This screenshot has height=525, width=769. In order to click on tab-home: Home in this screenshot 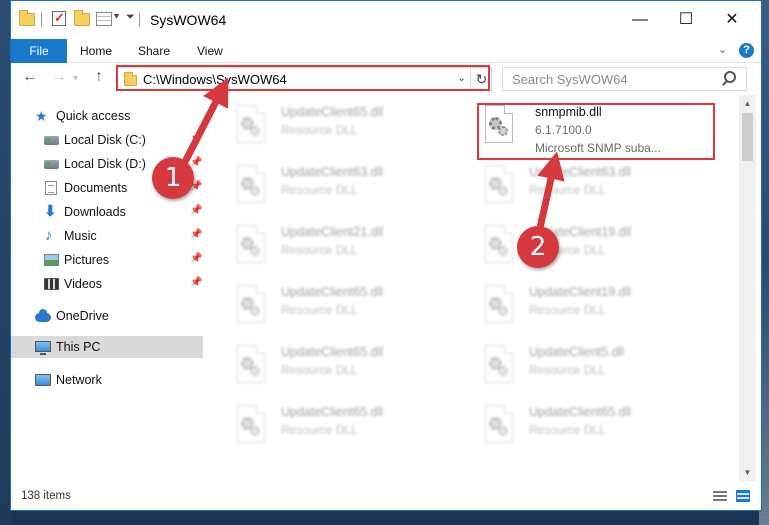, I will do `click(96, 51)`.